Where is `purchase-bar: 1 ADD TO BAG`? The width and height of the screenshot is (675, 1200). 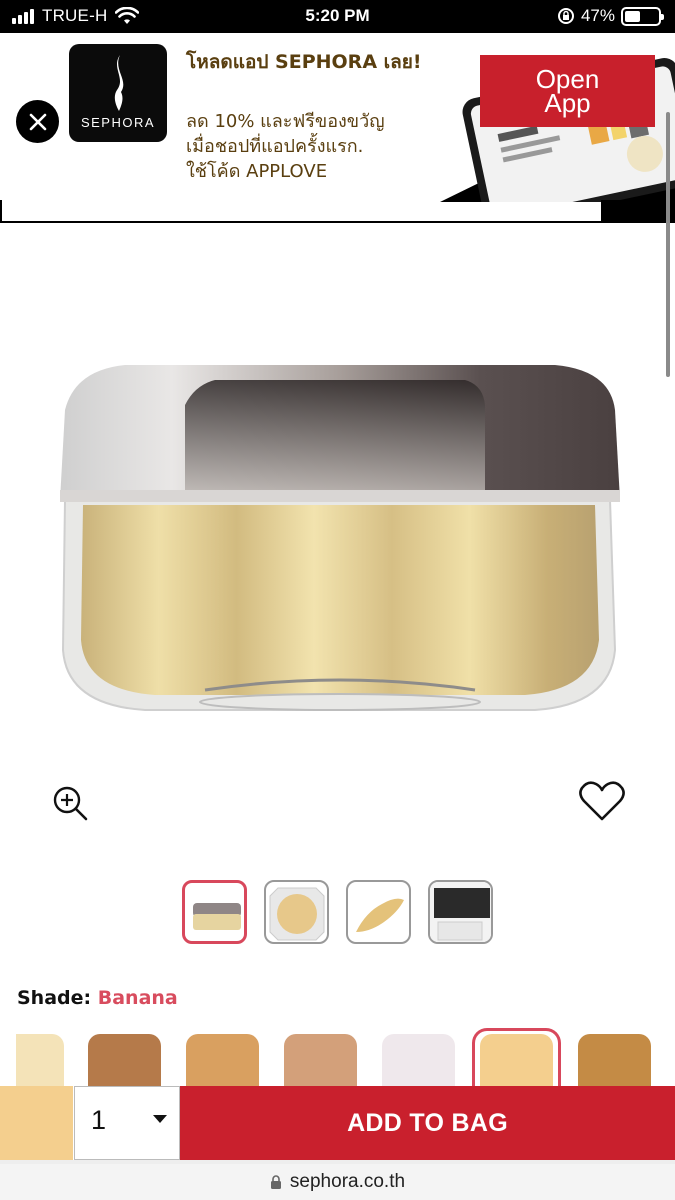
purchase-bar: 1 ADD TO BAG is located at coordinates (337, 1124).